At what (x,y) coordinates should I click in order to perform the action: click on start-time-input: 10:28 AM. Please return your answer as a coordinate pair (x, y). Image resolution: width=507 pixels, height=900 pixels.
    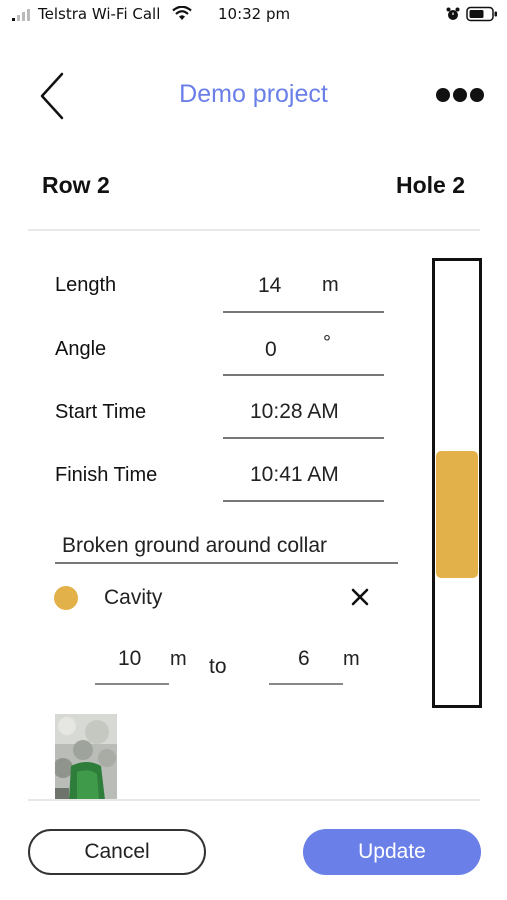
    Looking at the image, I should click on (303, 419).